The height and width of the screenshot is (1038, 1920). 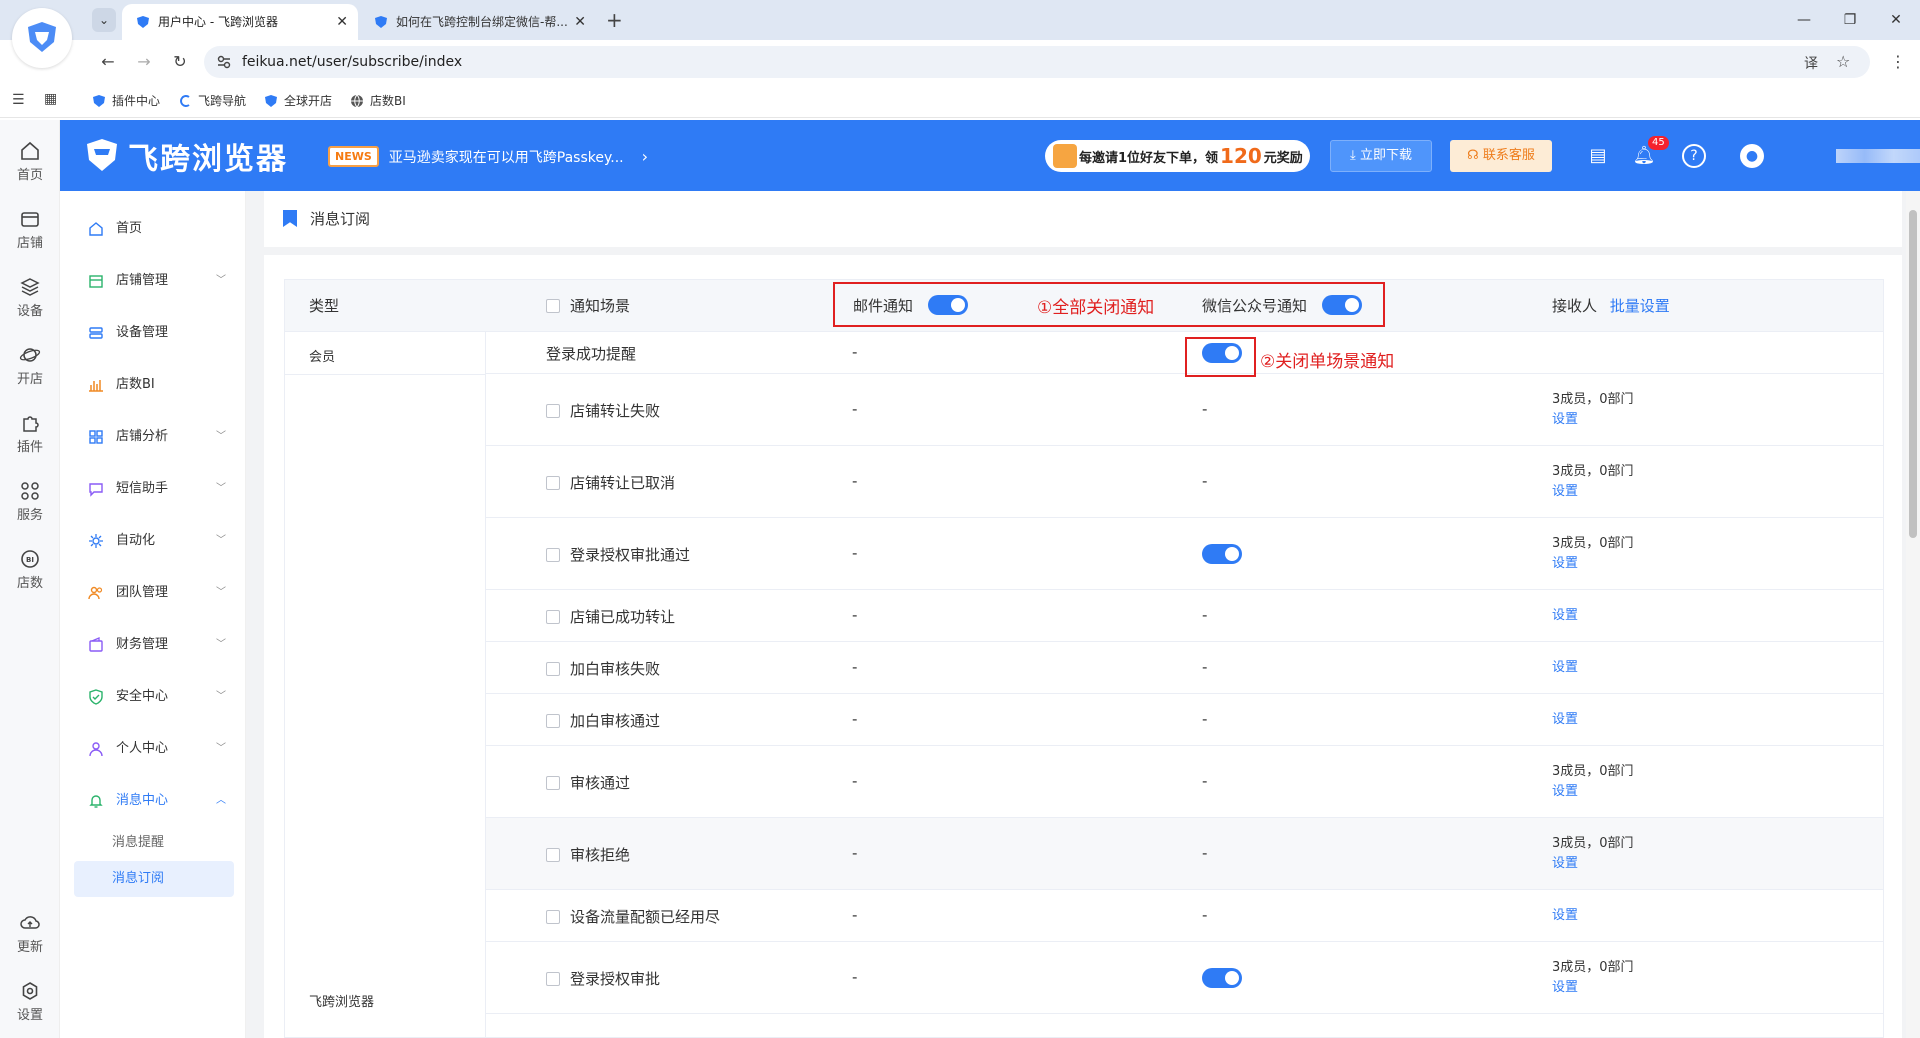 What do you see at coordinates (30, 304) in the screenshot?
I see `rail-item-device: 设备` at bounding box center [30, 304].